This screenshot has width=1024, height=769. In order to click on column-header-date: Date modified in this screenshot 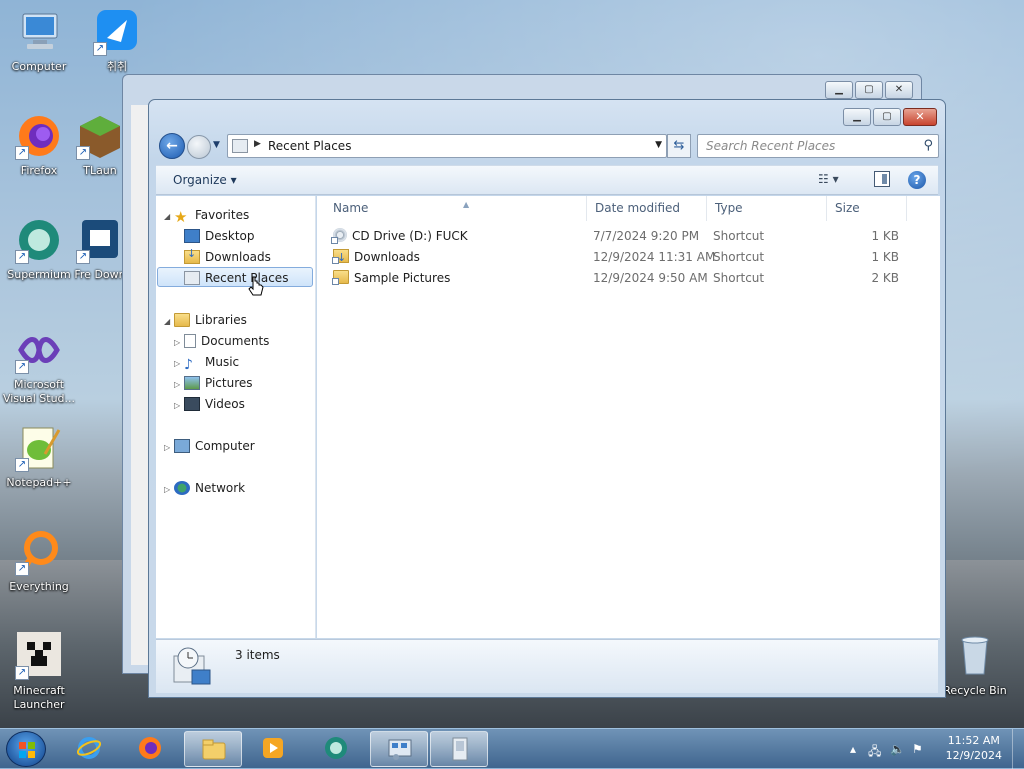, I will do `click(647, 208)`.